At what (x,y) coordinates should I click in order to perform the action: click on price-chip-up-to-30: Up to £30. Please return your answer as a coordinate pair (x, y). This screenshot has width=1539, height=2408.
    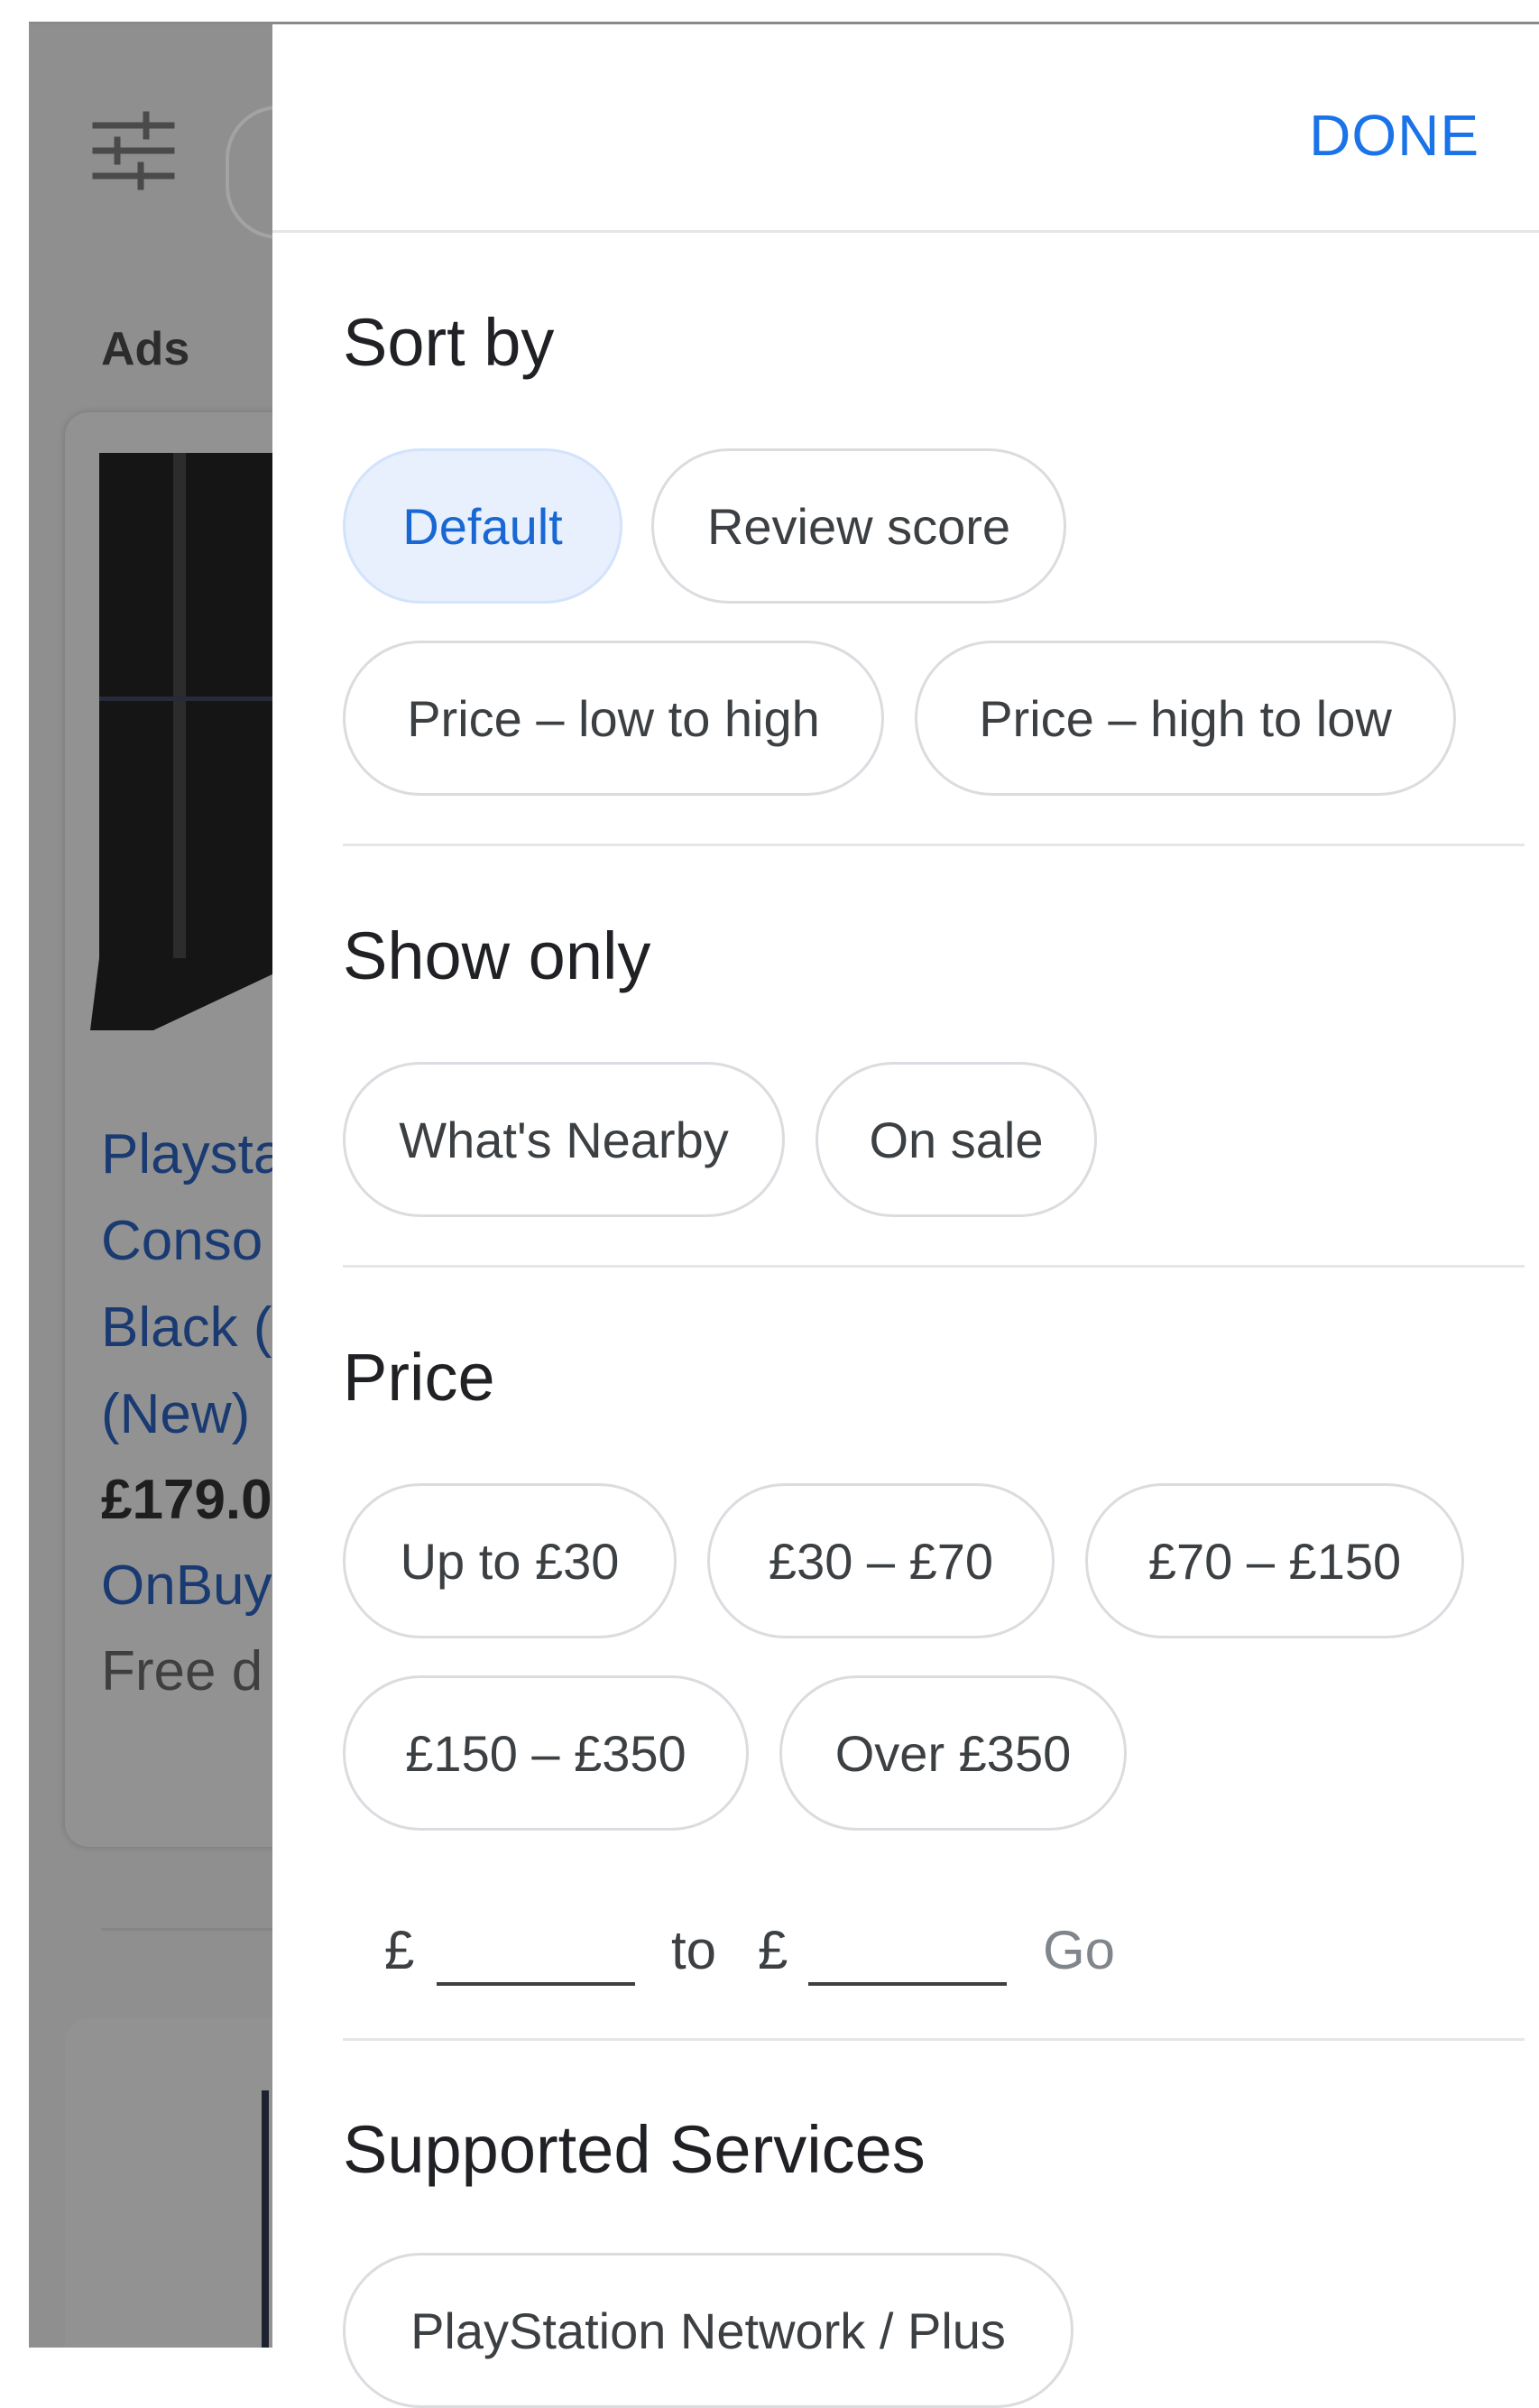
    Looking at the image, I should click on (510, 1560).